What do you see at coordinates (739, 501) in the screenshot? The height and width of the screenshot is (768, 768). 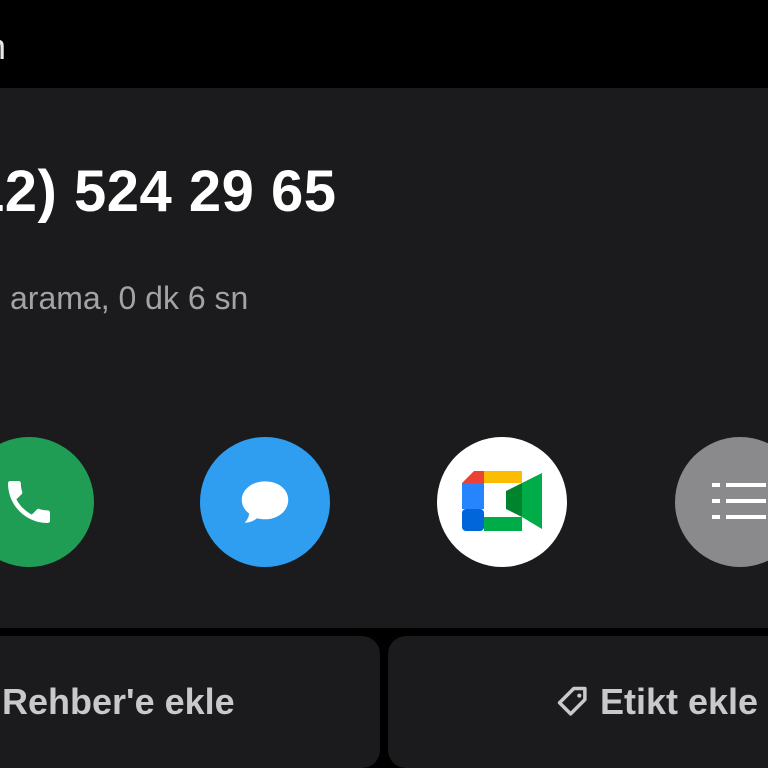 I see `list-icon` at bounding box center [739, 501].